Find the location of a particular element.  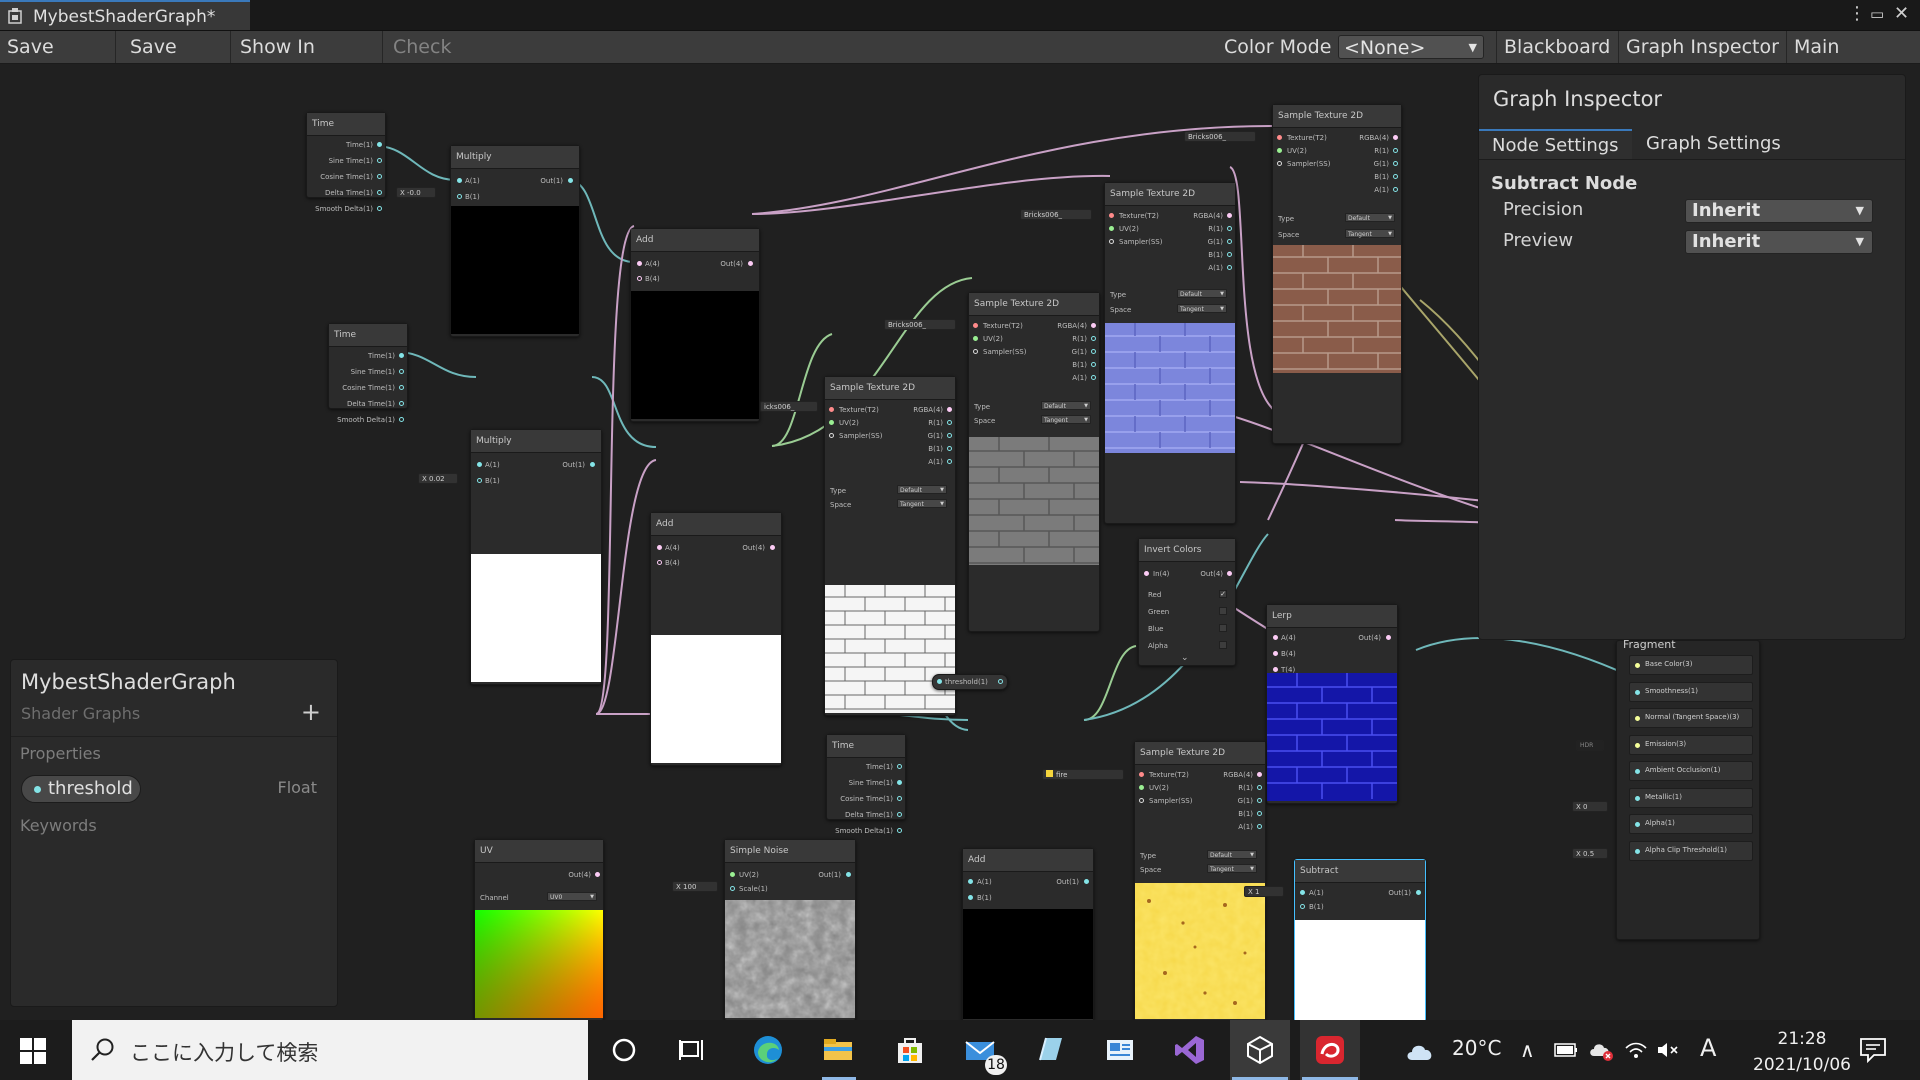

graph-inspector-button: Graph Inspector is located at coordinates (1702, 47).